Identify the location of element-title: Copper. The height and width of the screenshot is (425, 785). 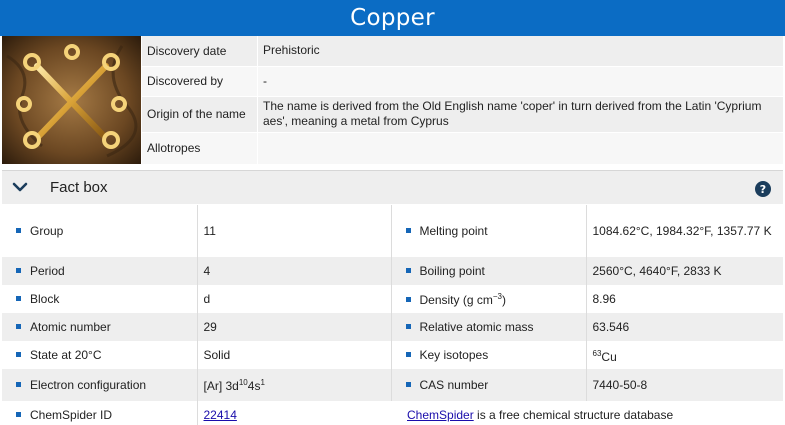
(392, 18).